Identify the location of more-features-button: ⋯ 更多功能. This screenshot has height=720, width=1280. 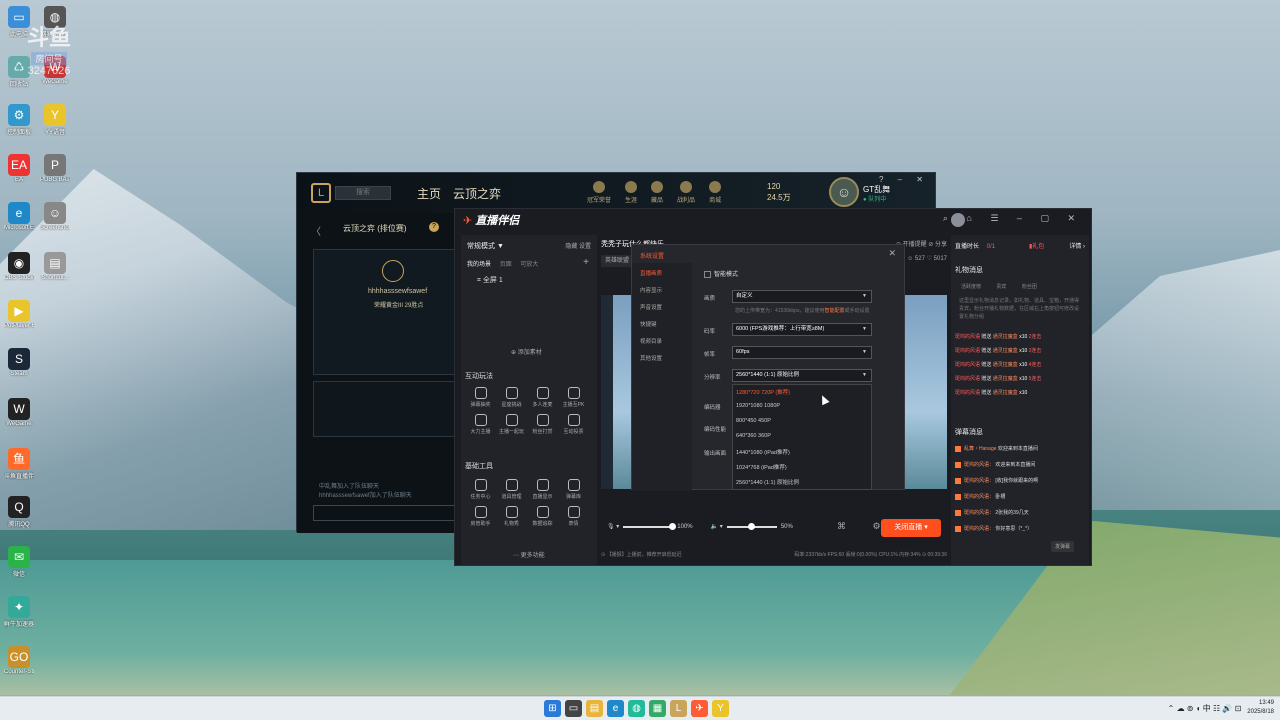
(529, 554).